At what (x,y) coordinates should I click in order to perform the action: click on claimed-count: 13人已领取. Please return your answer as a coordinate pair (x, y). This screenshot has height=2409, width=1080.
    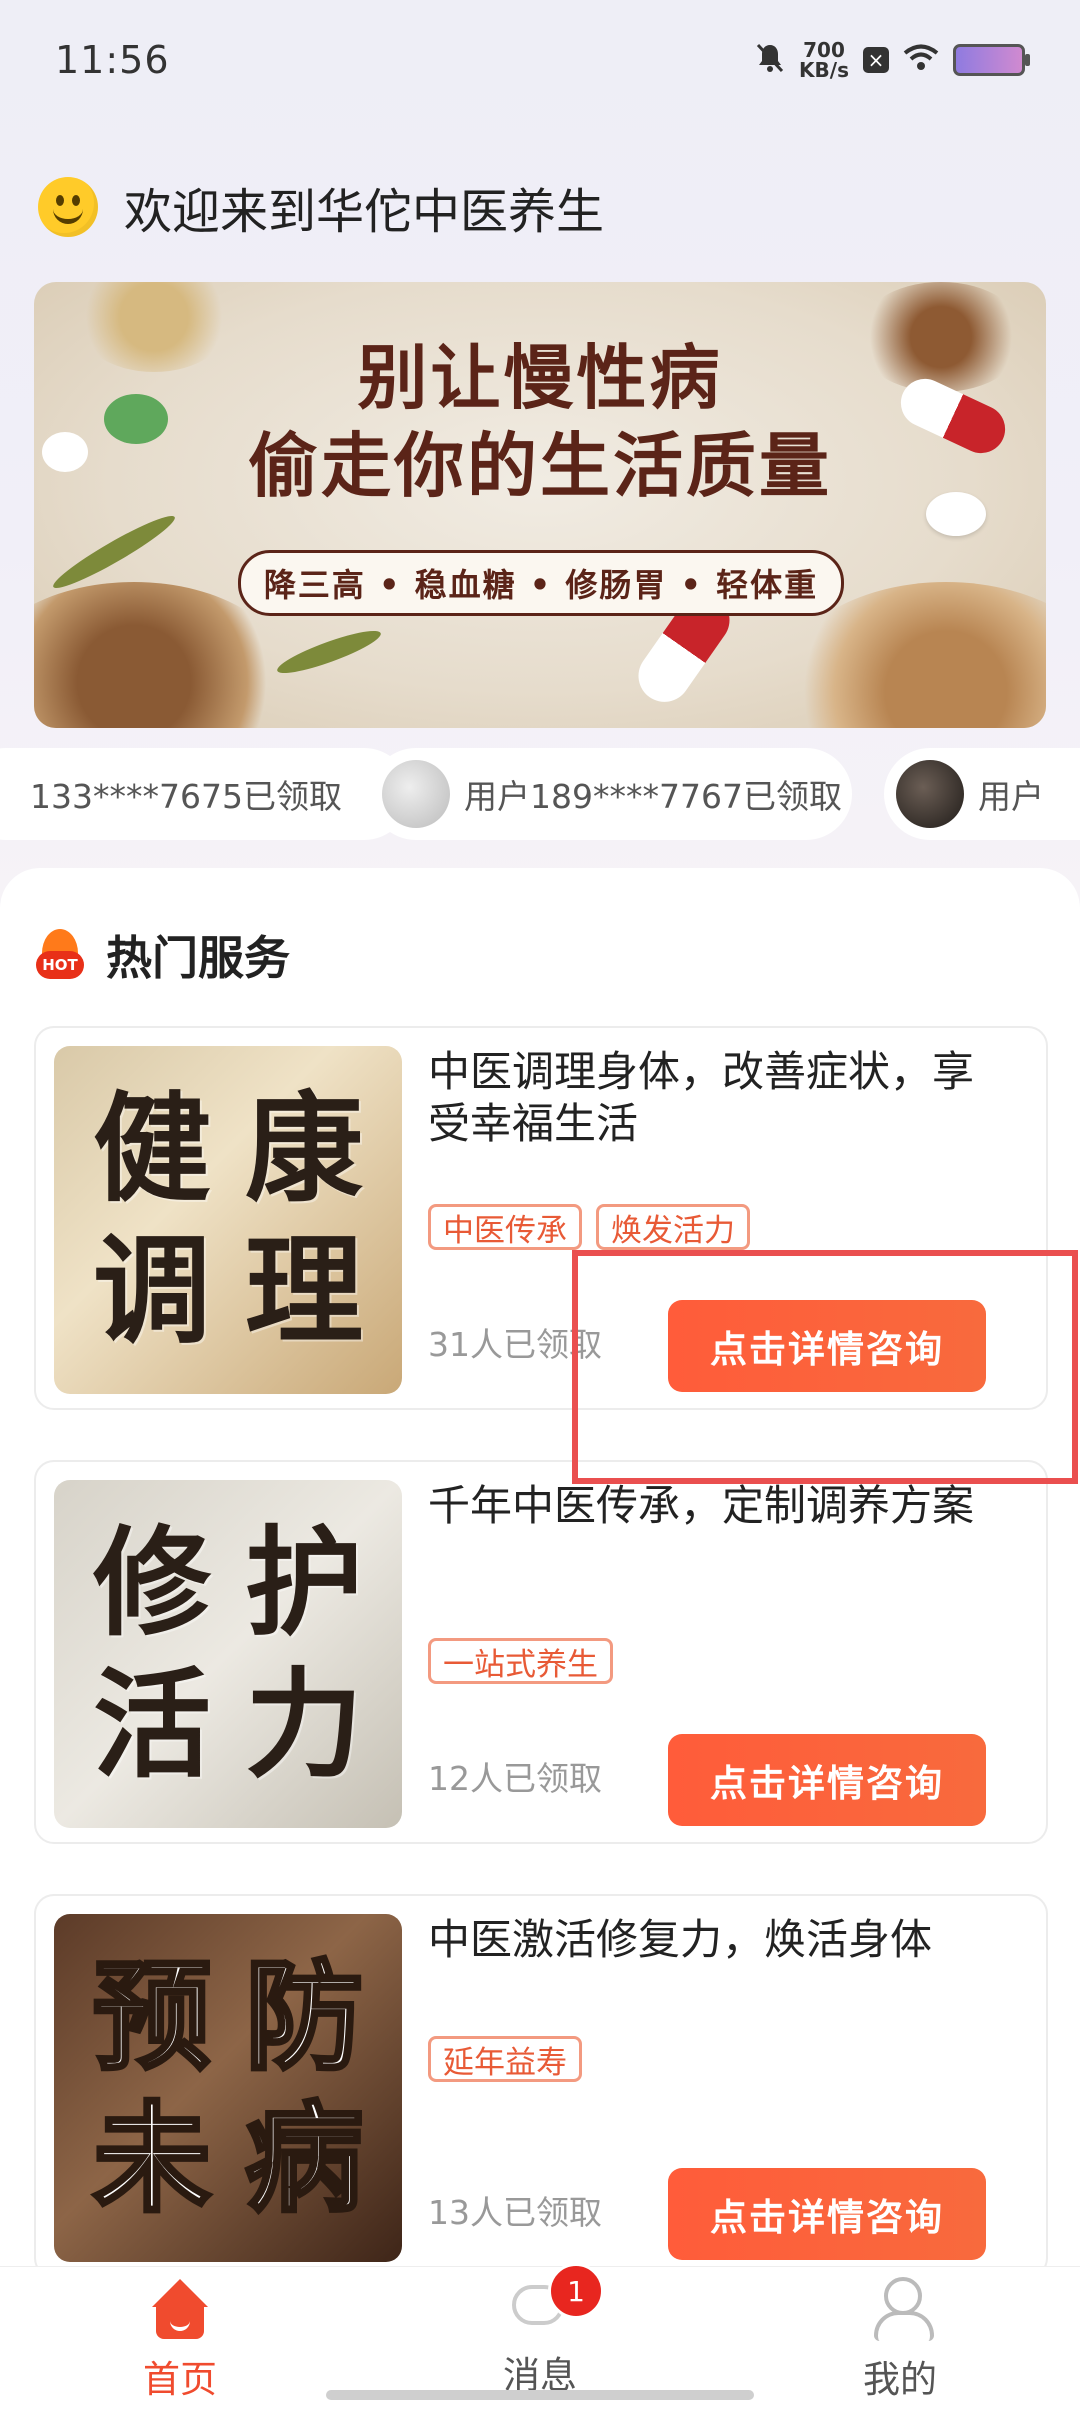
    Looking at the image, I should click on (515, 2212).